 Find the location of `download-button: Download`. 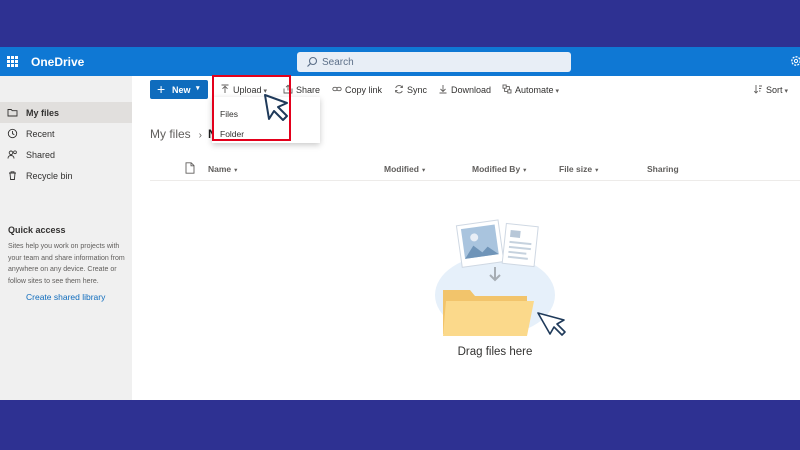

download-button: Download is located at coordinates (464, 89).